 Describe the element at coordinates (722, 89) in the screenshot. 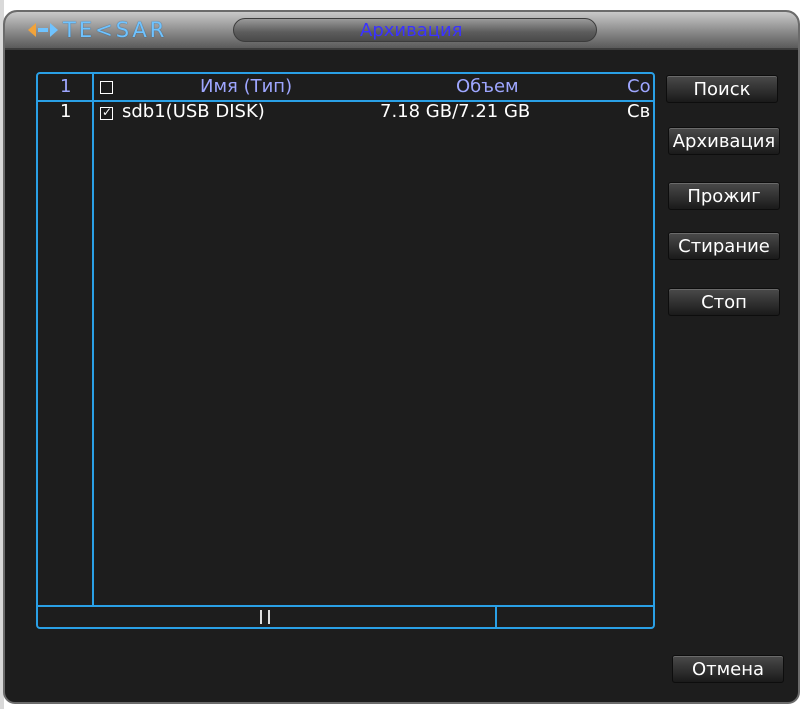

I see `search-button: Поиск` at that location.